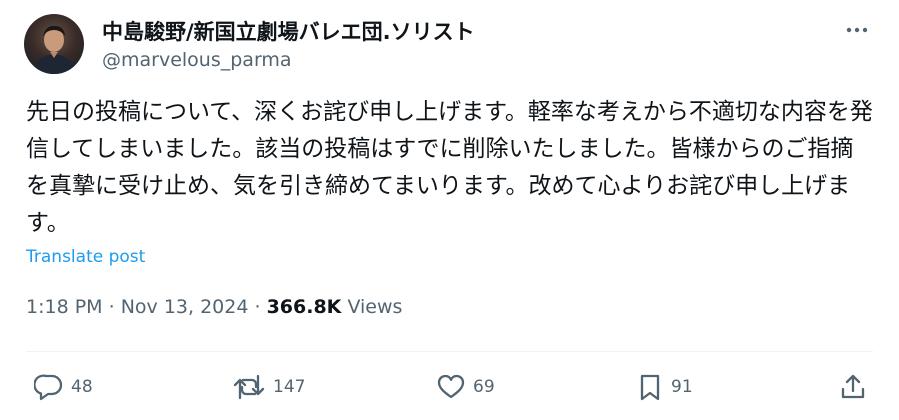 Image resolution: width=899 pixels, height=420 pixels. What do you see at coordinates (54, 44) in the screenshot?
I see `avatar` at bounding box center [54, 44].